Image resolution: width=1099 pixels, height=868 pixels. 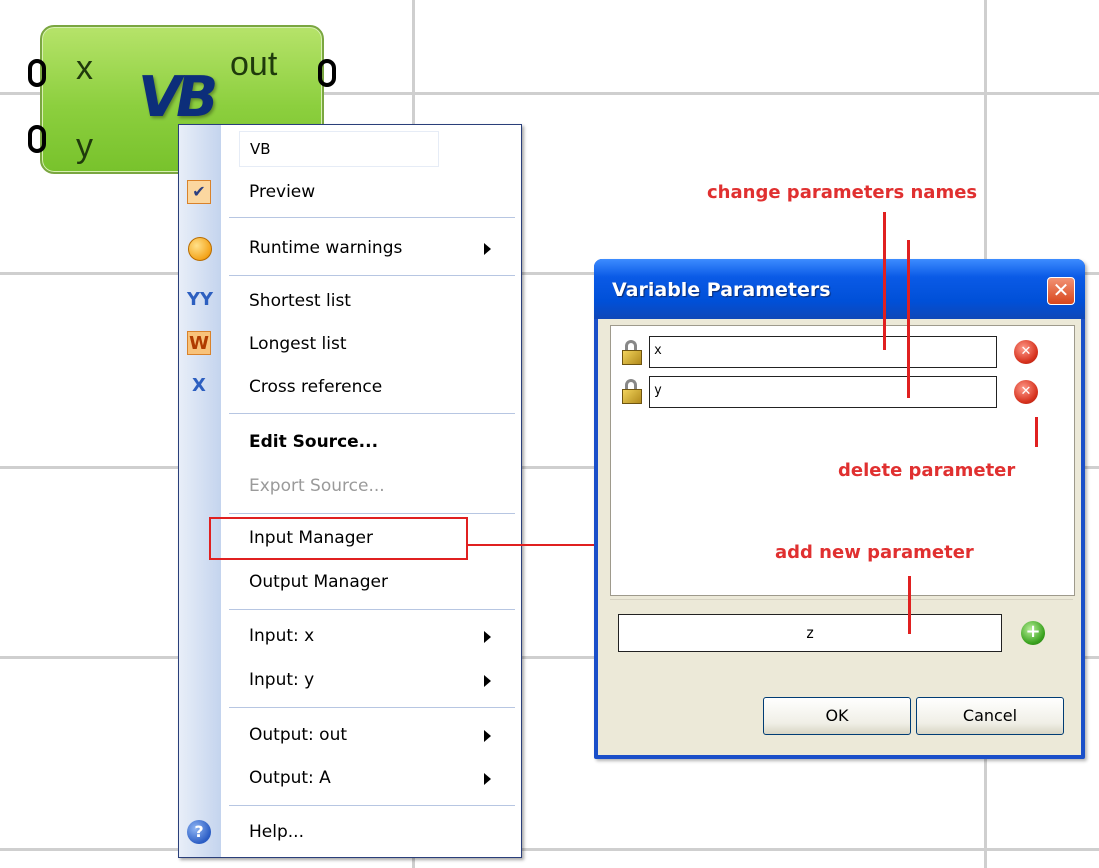 I want to click on close-icon: ✕, so click(x=1061, y=290).